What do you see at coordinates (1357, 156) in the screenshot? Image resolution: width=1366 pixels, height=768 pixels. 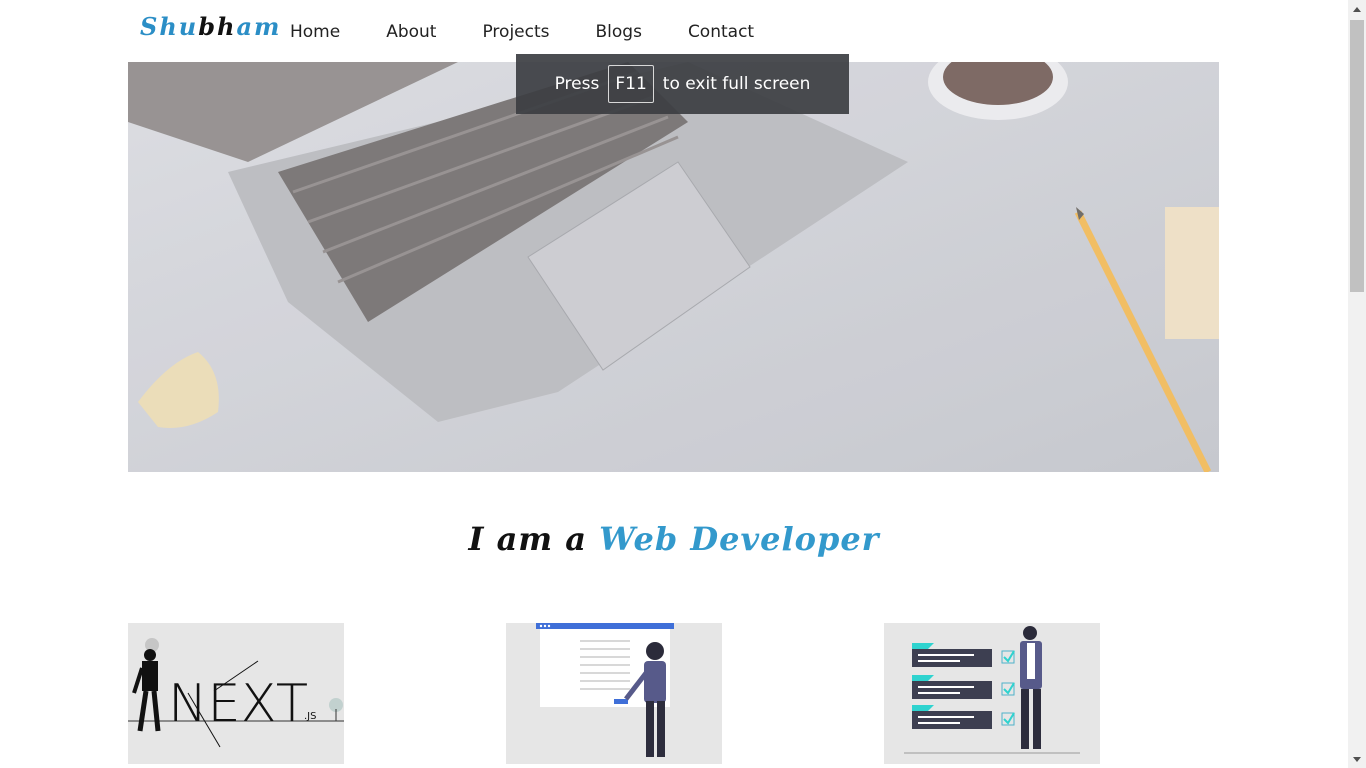 I see `scrollbar-thumb` at bounding box center [1357, 156].